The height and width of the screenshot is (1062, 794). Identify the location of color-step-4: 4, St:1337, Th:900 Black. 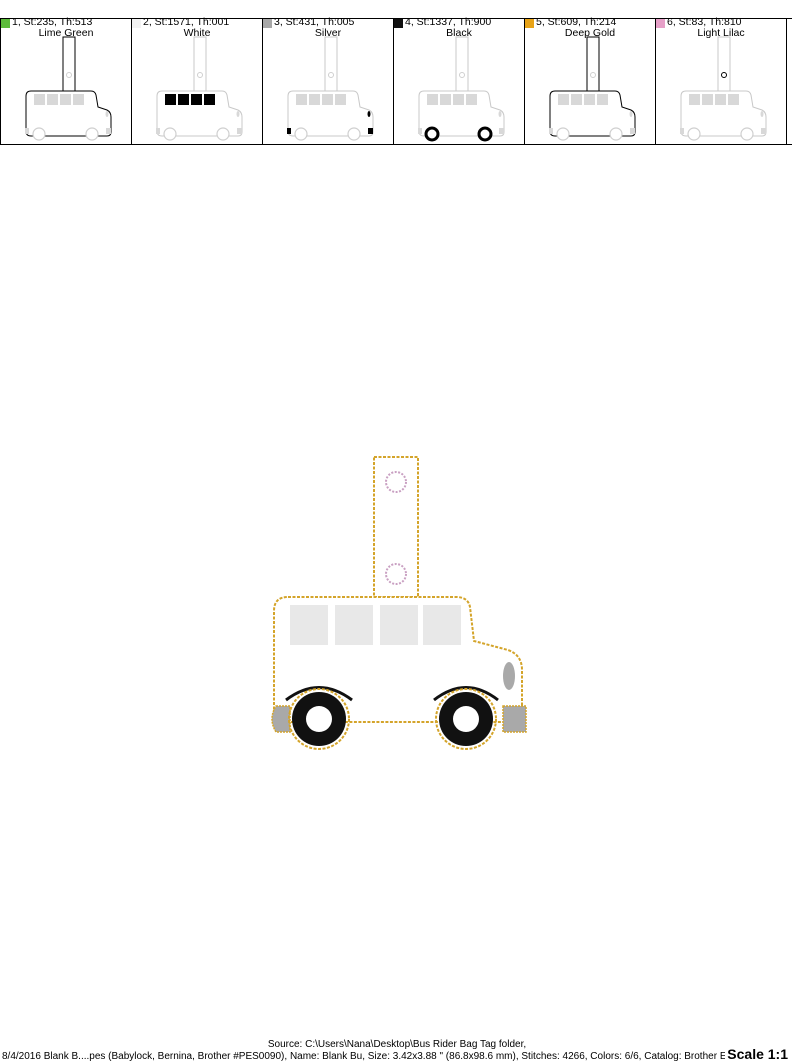
(459, 80).